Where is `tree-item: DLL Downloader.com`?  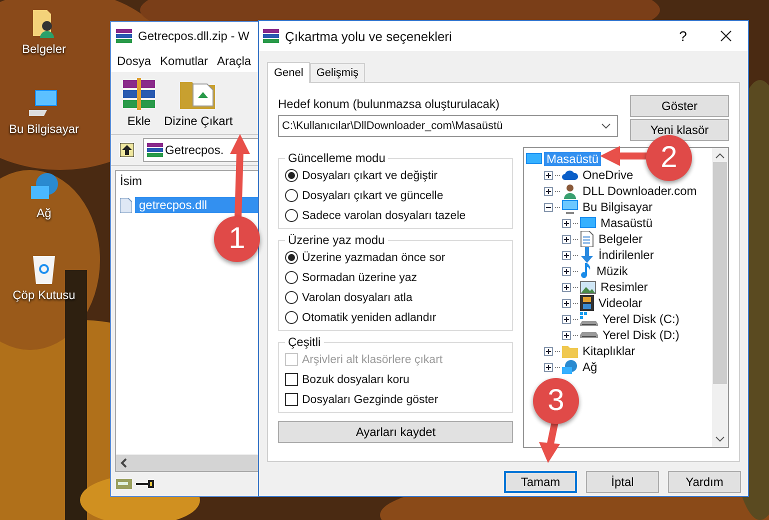 tree-item: DLL Downloader.com is located at coordinates (639, 191).